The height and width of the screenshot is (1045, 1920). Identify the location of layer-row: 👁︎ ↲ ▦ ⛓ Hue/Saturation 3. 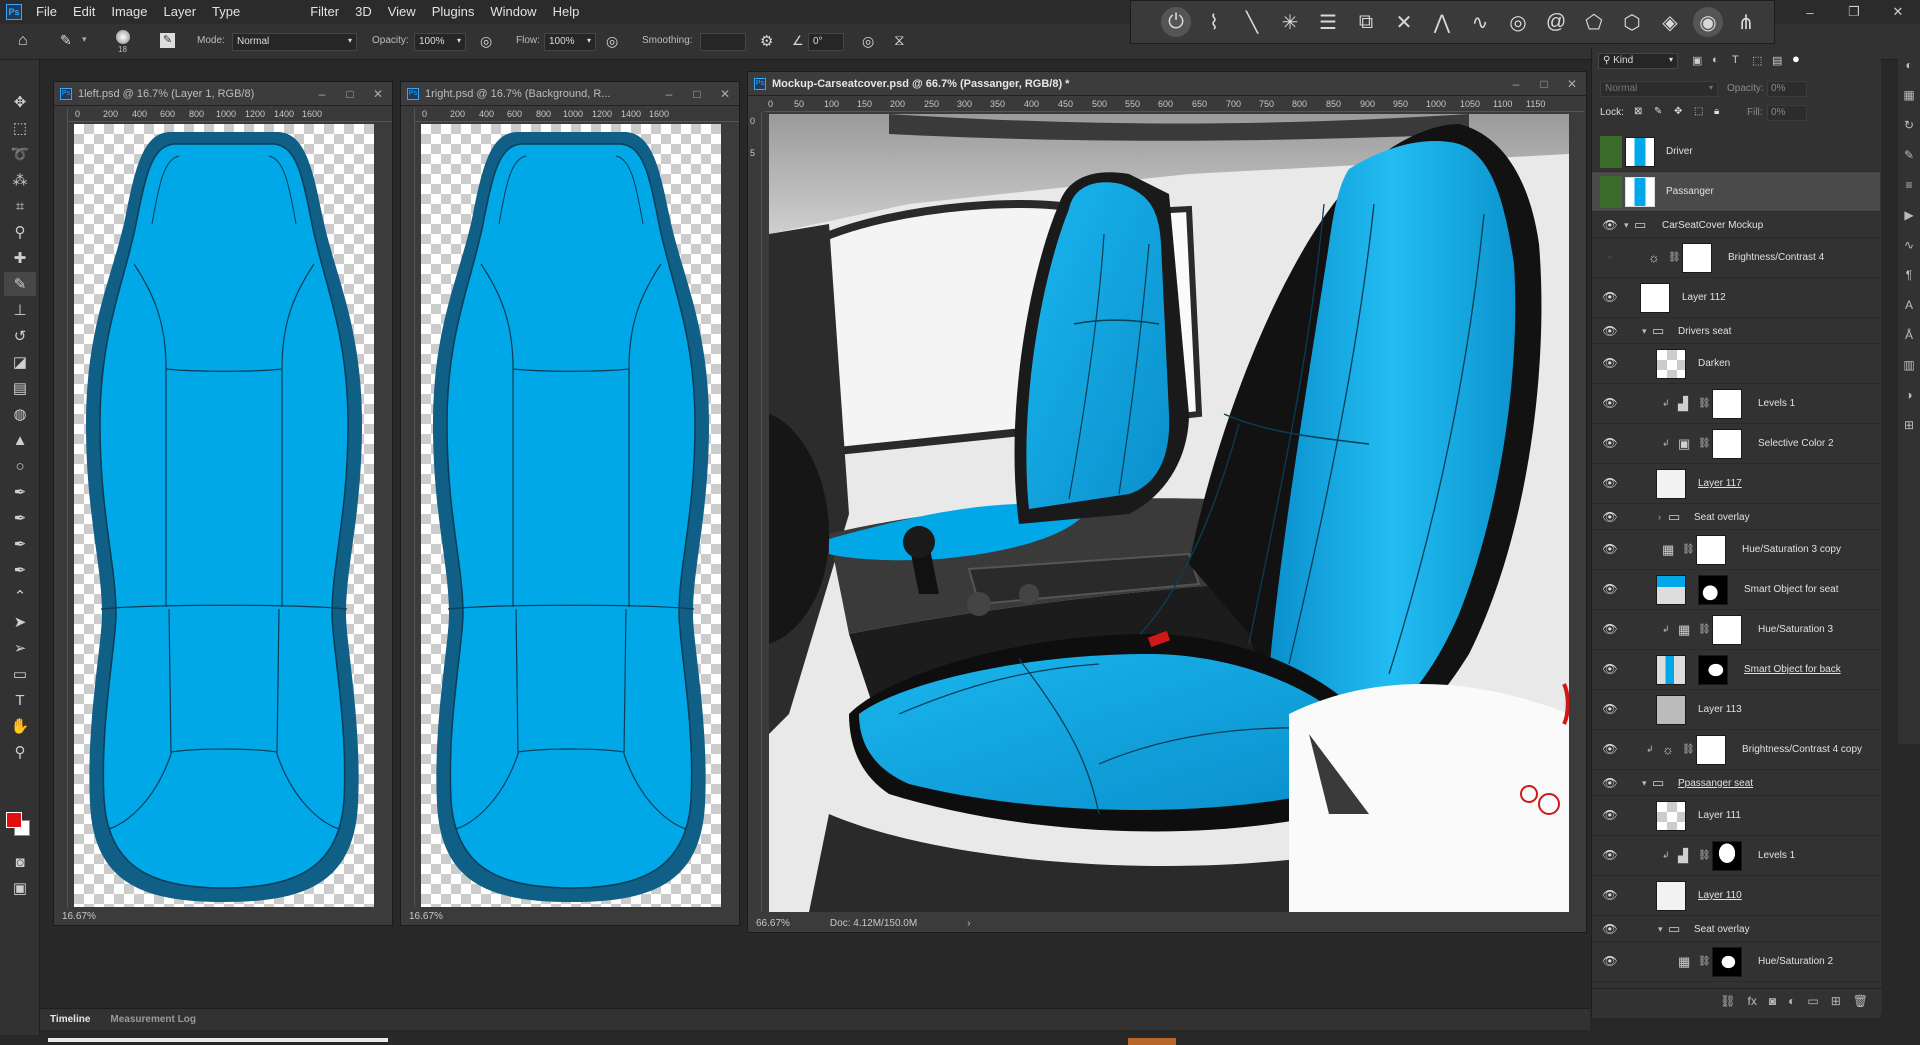
(1736, 630).